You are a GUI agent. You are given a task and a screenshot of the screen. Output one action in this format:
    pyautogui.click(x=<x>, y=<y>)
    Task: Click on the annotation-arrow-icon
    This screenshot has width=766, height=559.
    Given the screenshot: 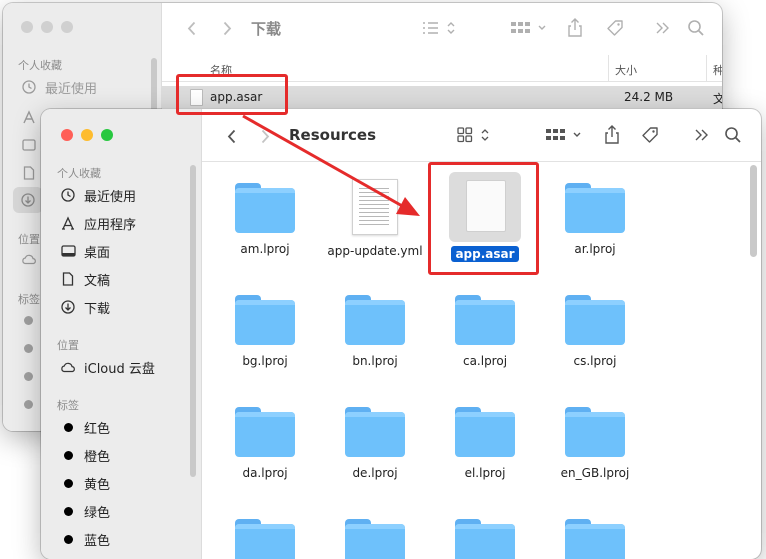 What is the action you would take?
    pyautogui.click(x=331, y=165)
    